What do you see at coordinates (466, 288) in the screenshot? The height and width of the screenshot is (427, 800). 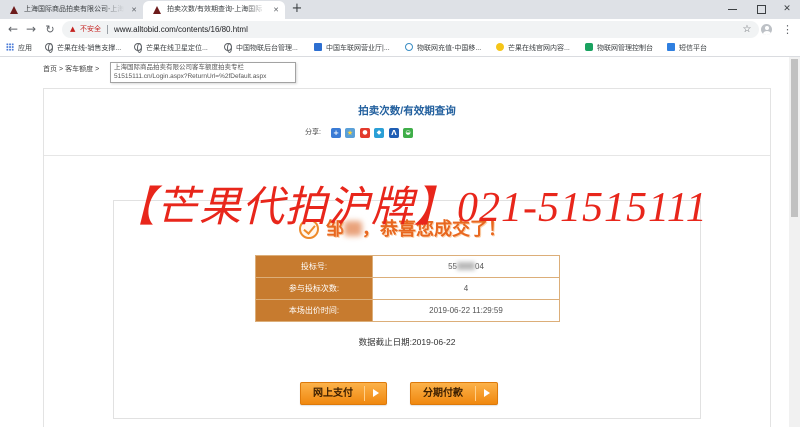 I see `bid-count-value: 4` at bounding box center [466, 288].